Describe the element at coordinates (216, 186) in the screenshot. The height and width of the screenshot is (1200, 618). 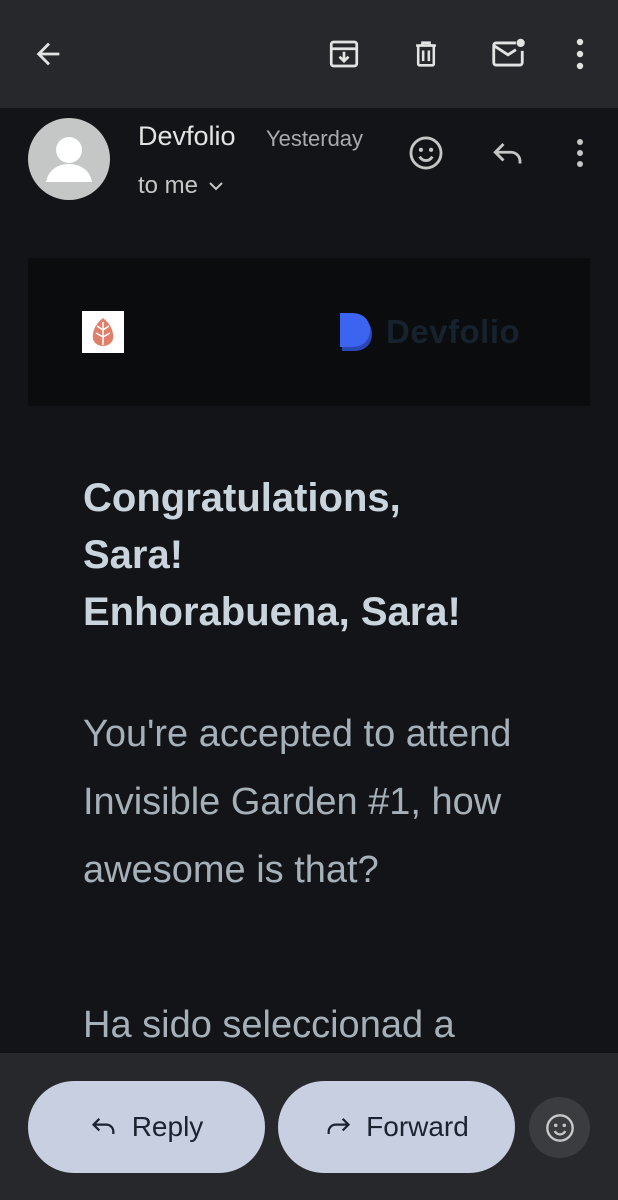
I see `chevron-down-icon` at that location.